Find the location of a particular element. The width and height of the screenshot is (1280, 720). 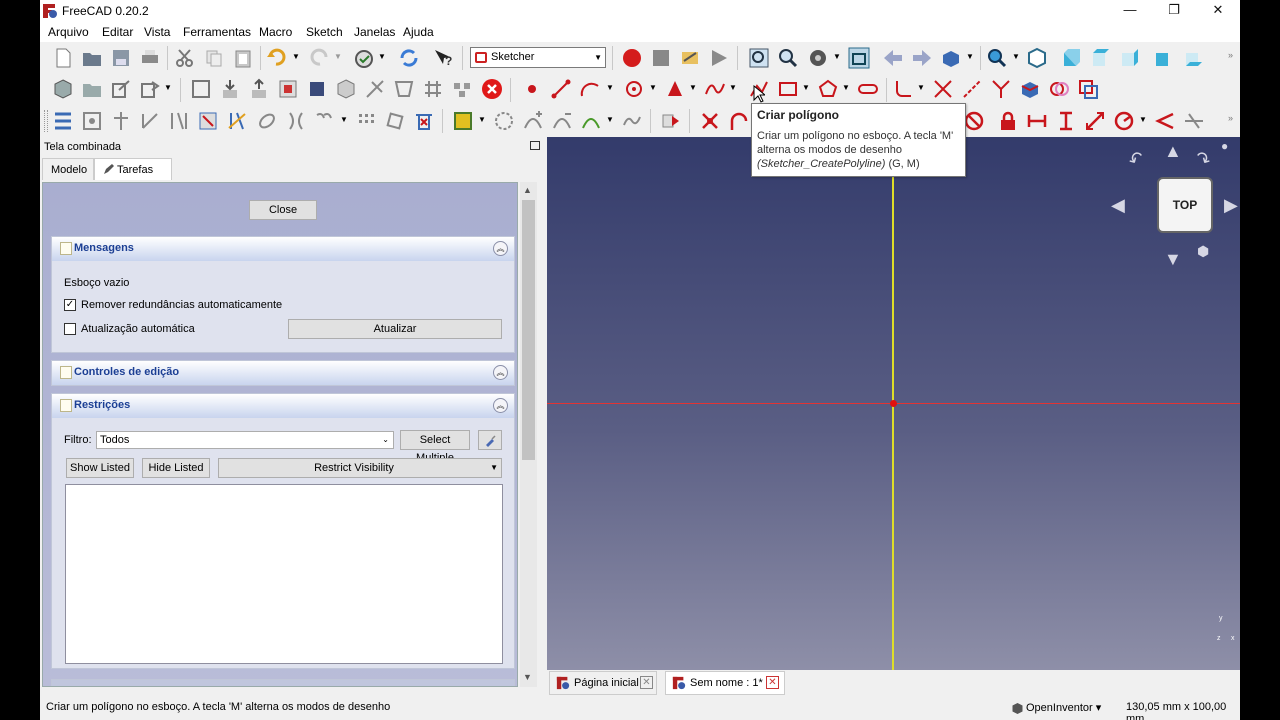

view-sketch-icon is located at coordinates (150, 89).